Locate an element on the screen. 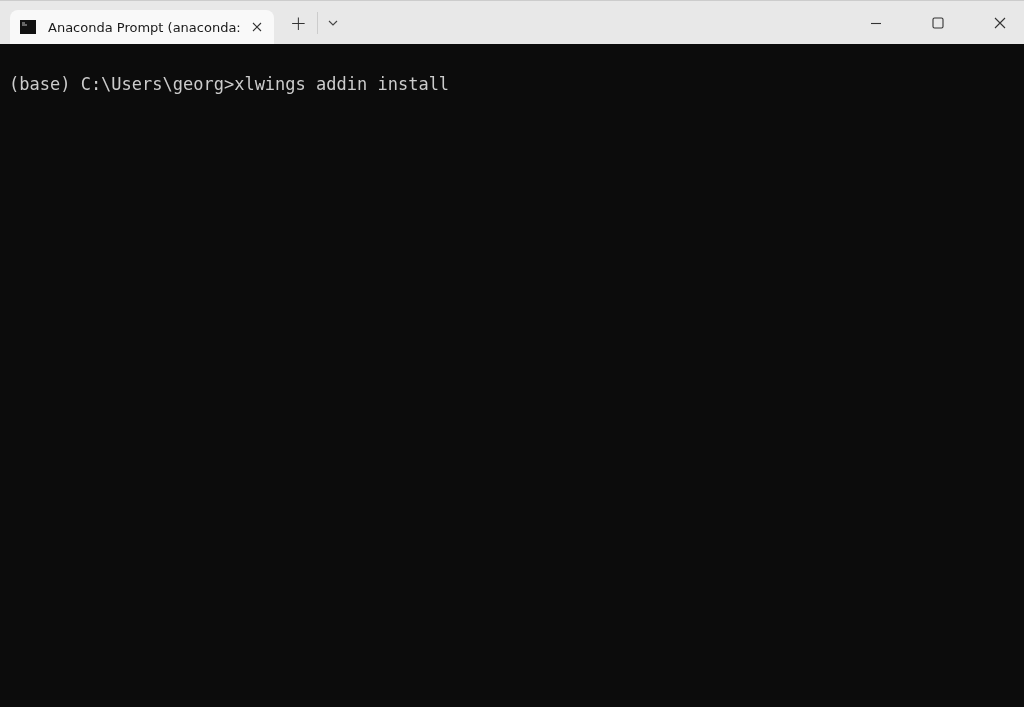 The height and width of the screenshot is (707, 1024). terminal-icon is located at coordinates (28, 27).